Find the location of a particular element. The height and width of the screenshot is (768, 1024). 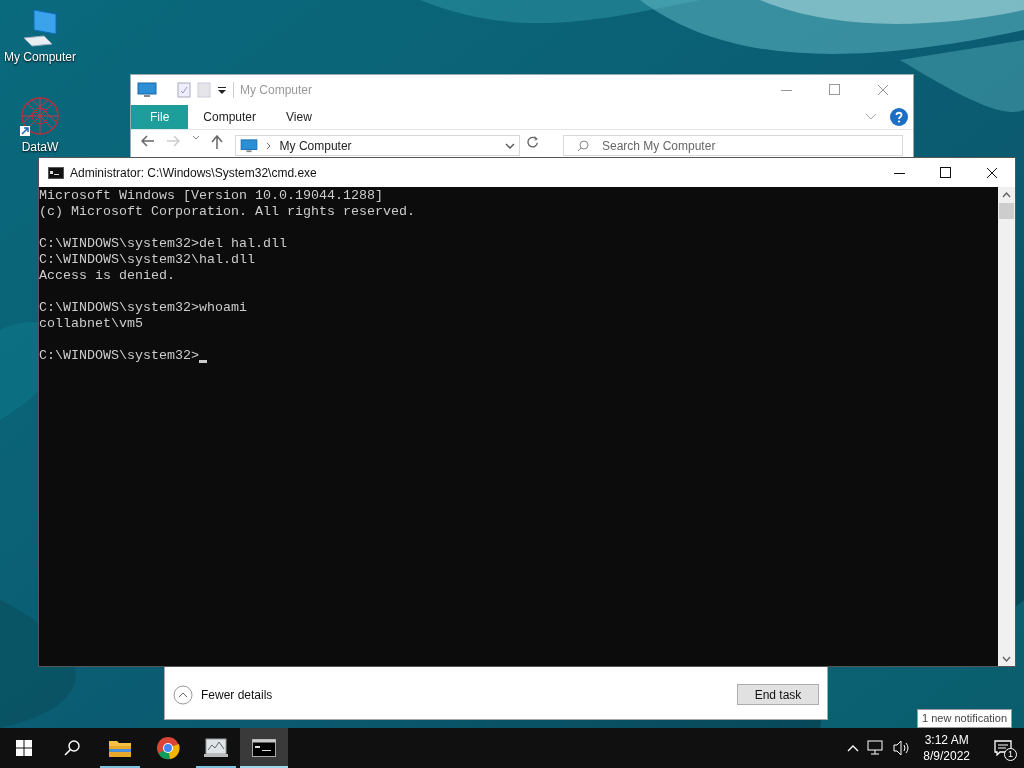

icon-label: My Computer is located at coordinates (40, 57).